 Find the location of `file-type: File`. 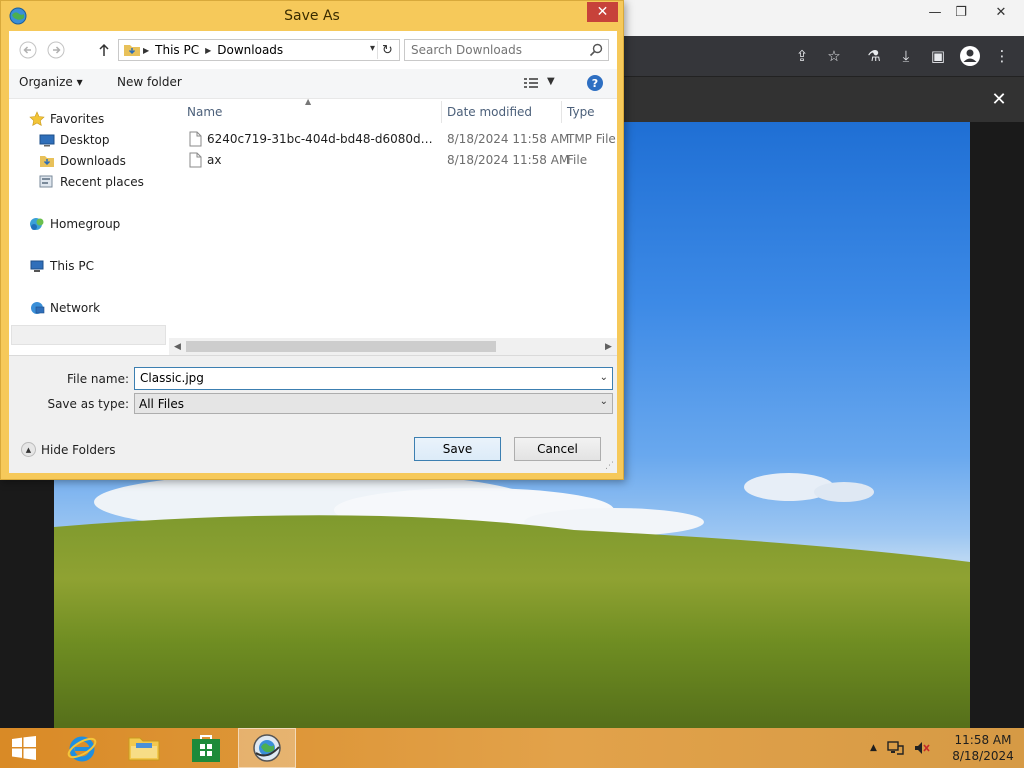

file-type: File is located at coordinates (577, 160).